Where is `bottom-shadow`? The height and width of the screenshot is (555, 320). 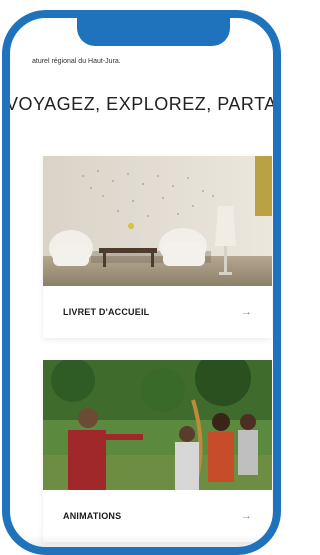
bottom-shadow is located at coordinates (141, 541).